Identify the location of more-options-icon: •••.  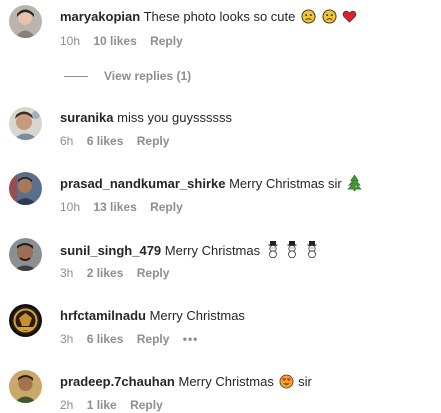
(191, 339).